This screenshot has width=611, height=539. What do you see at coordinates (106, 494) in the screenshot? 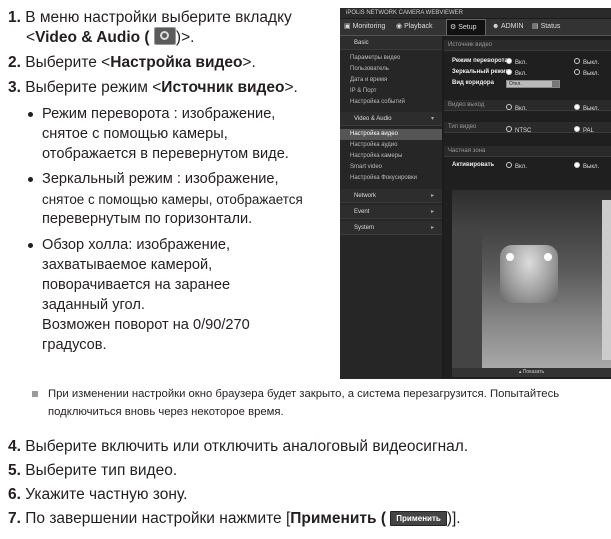
I see `step-text: Укажите частную зону.` at bounding box center [106, 494].